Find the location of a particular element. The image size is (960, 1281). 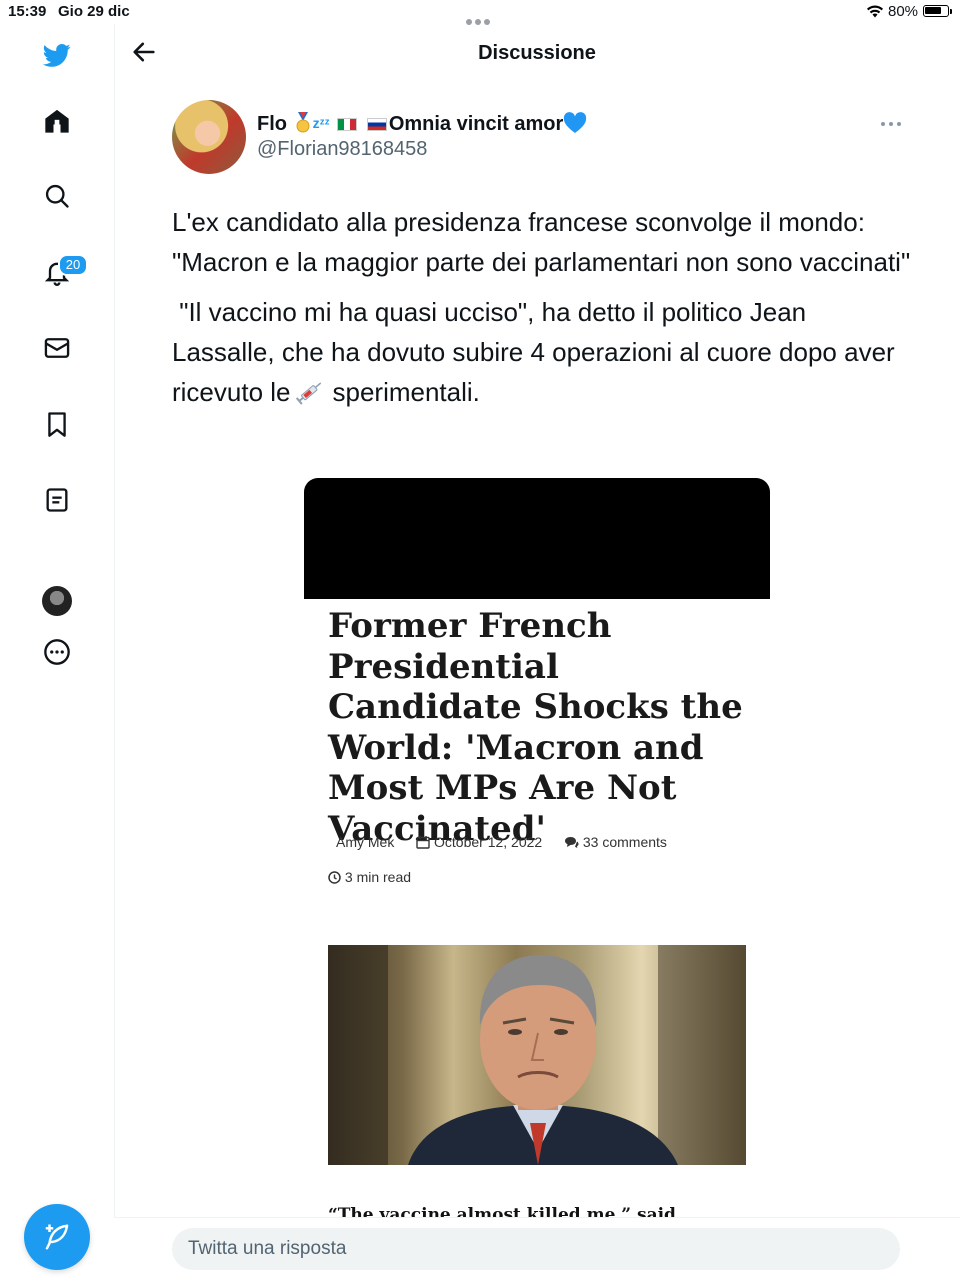

calendar-icon is located at coordinates (423, 842).